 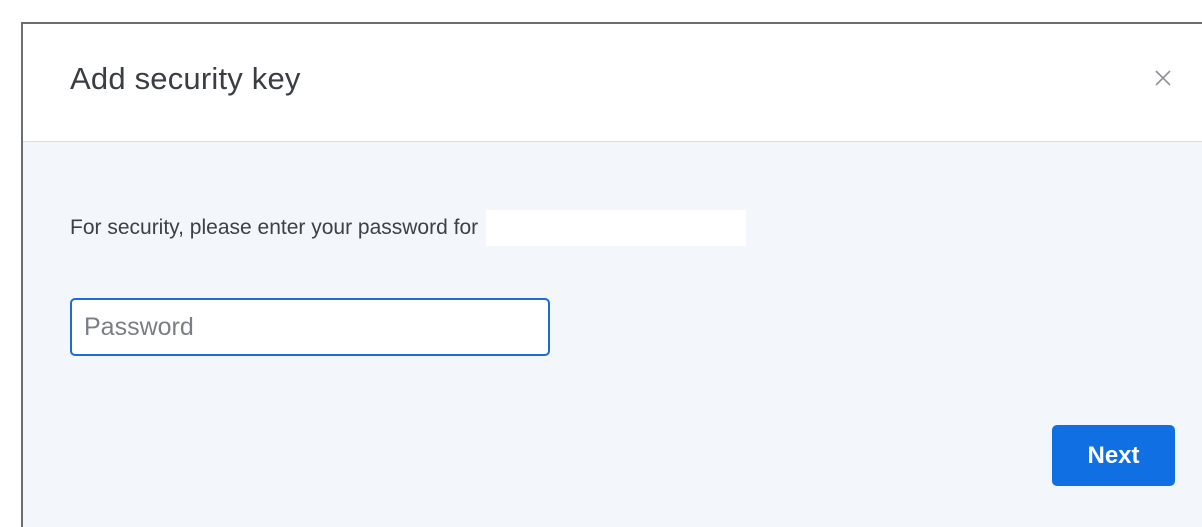 I want to click on next-button: Next, so click(x=1113, y=455).